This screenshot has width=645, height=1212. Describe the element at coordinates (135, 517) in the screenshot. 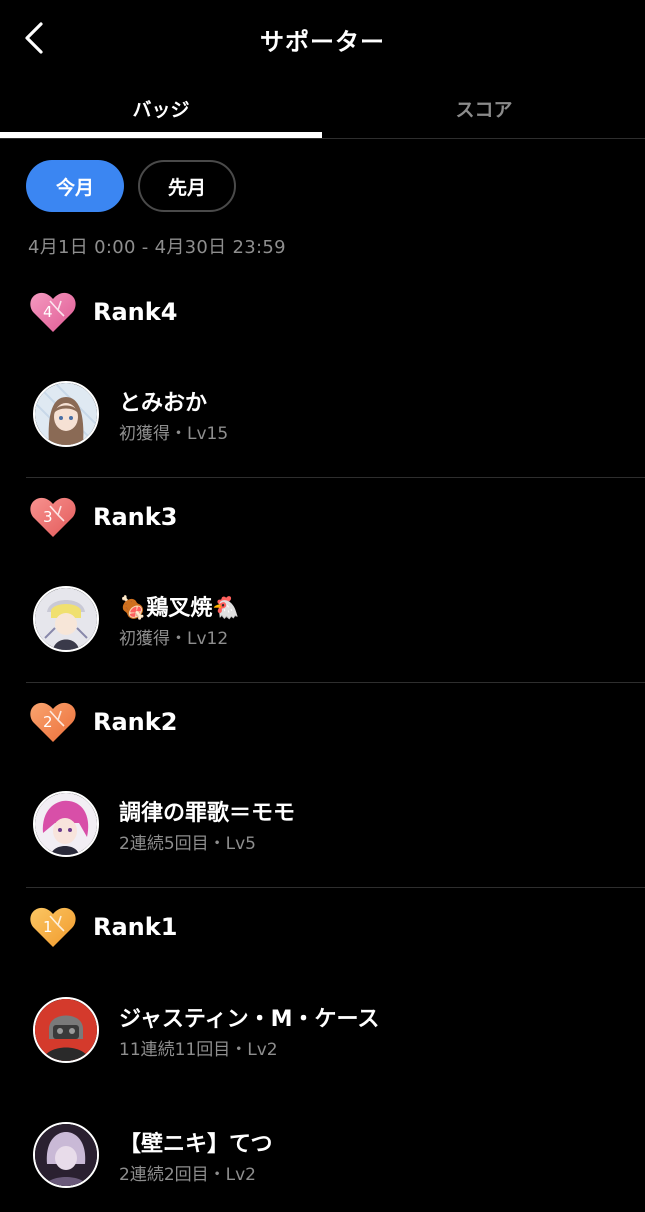

I see `rank-label: Rank3` at that location.